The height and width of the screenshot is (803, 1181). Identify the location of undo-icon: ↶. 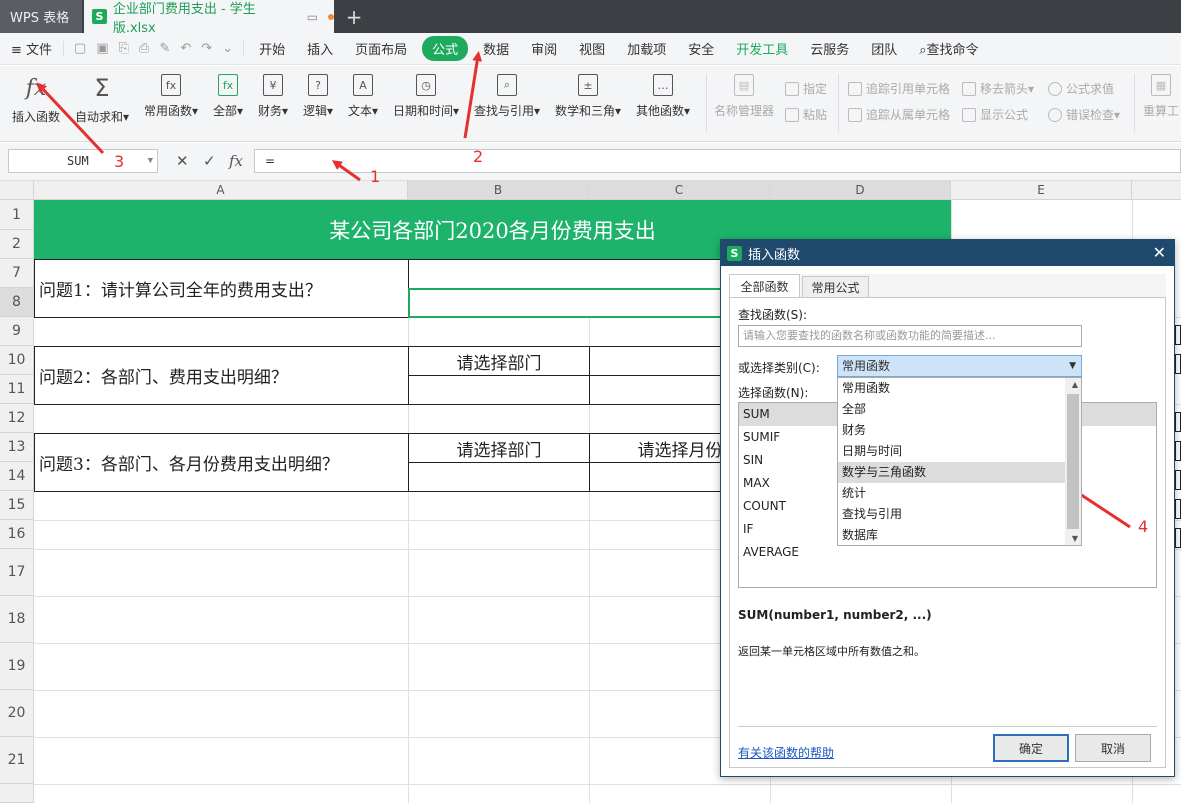
(185, 48).